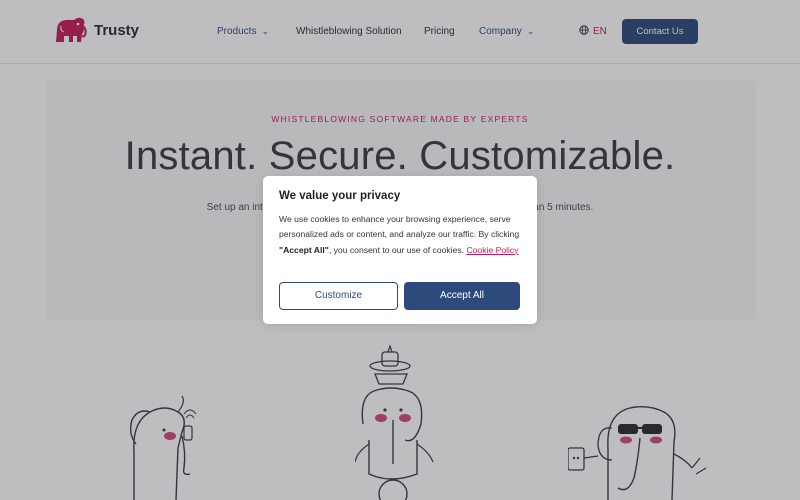 This screenshot has width=800, height=500. Describe the element at coordinates (340, 196) in the screenshot. I see `cookie-dialog-title: We value your privacy` at that location.